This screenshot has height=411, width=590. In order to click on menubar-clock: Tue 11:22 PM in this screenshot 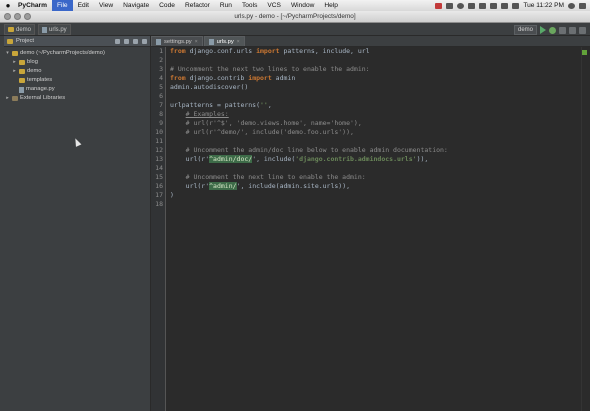, I will do `click(543, 5)`.